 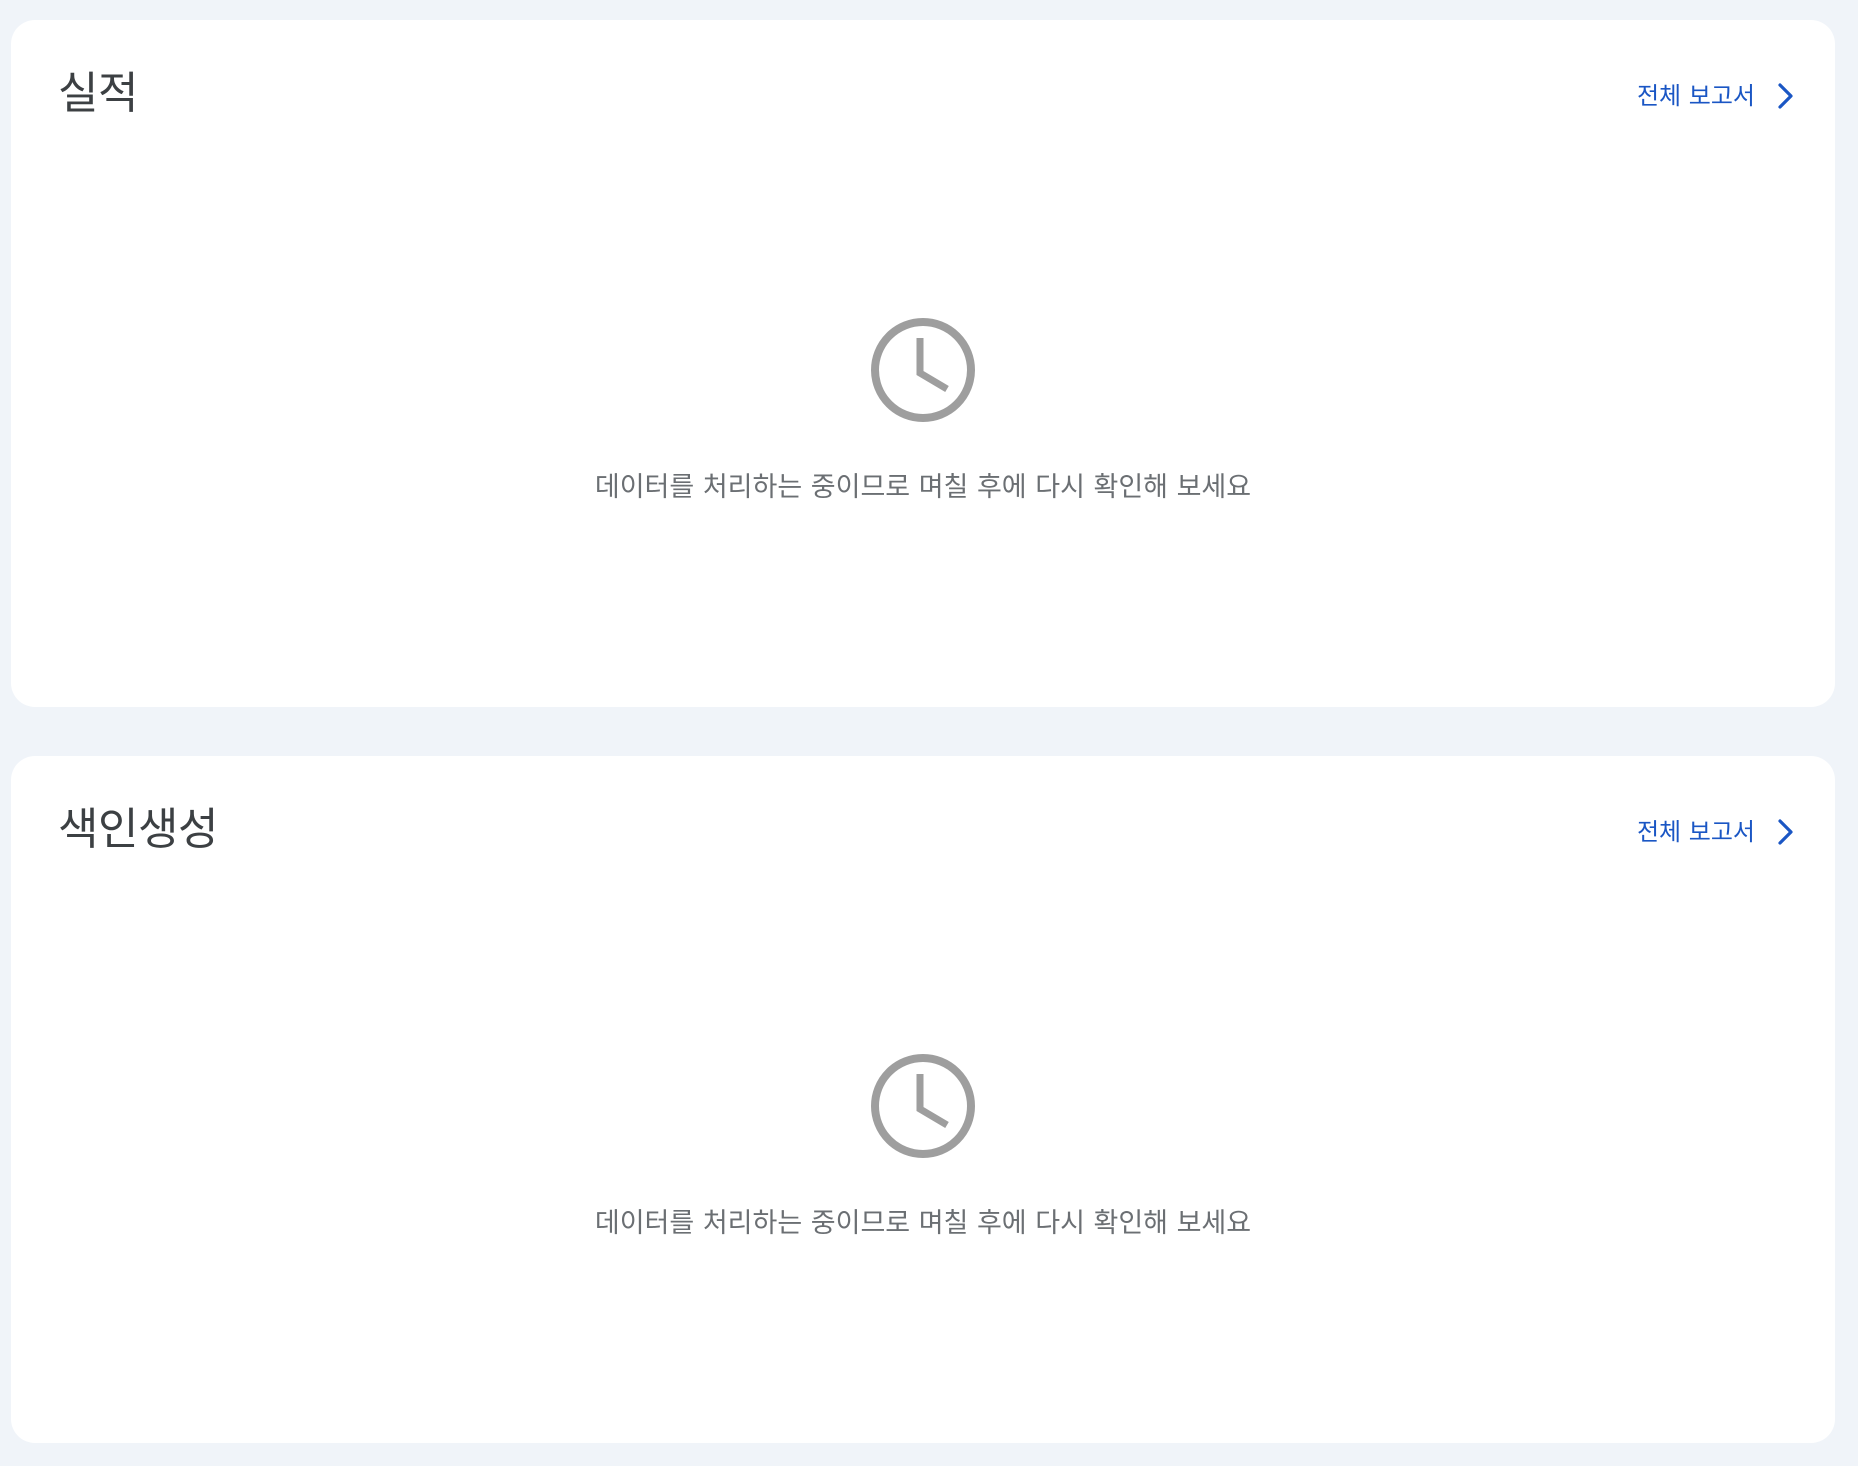 I want to click on performance-empty-state: 데이터를 처리하는 중이므로 며칠 후에 다시 확인해 보세요, so click(x=923, y=411).